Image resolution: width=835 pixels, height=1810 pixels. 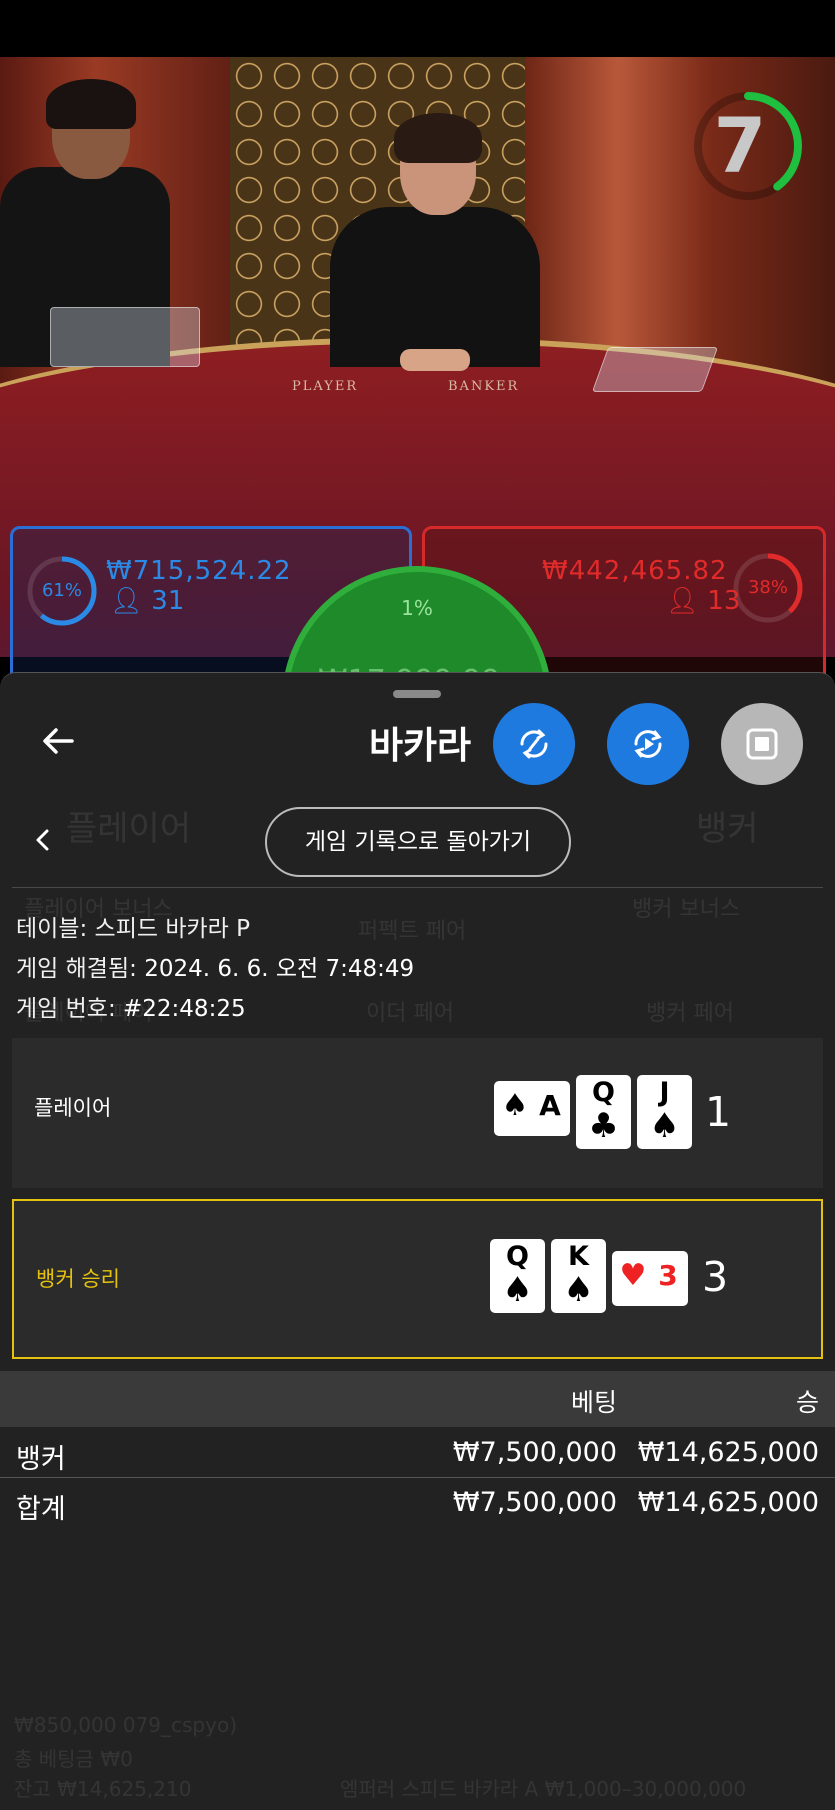 What do you see at coordinates (417, 608) in the screenshot?
I see `tie-percent: 1%` at bounding box center [417, 608].